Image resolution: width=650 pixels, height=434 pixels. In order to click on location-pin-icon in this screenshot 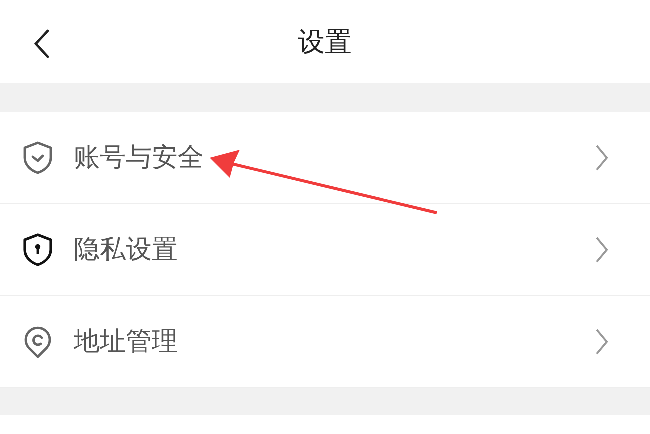, I will do `click(38, 341)`.